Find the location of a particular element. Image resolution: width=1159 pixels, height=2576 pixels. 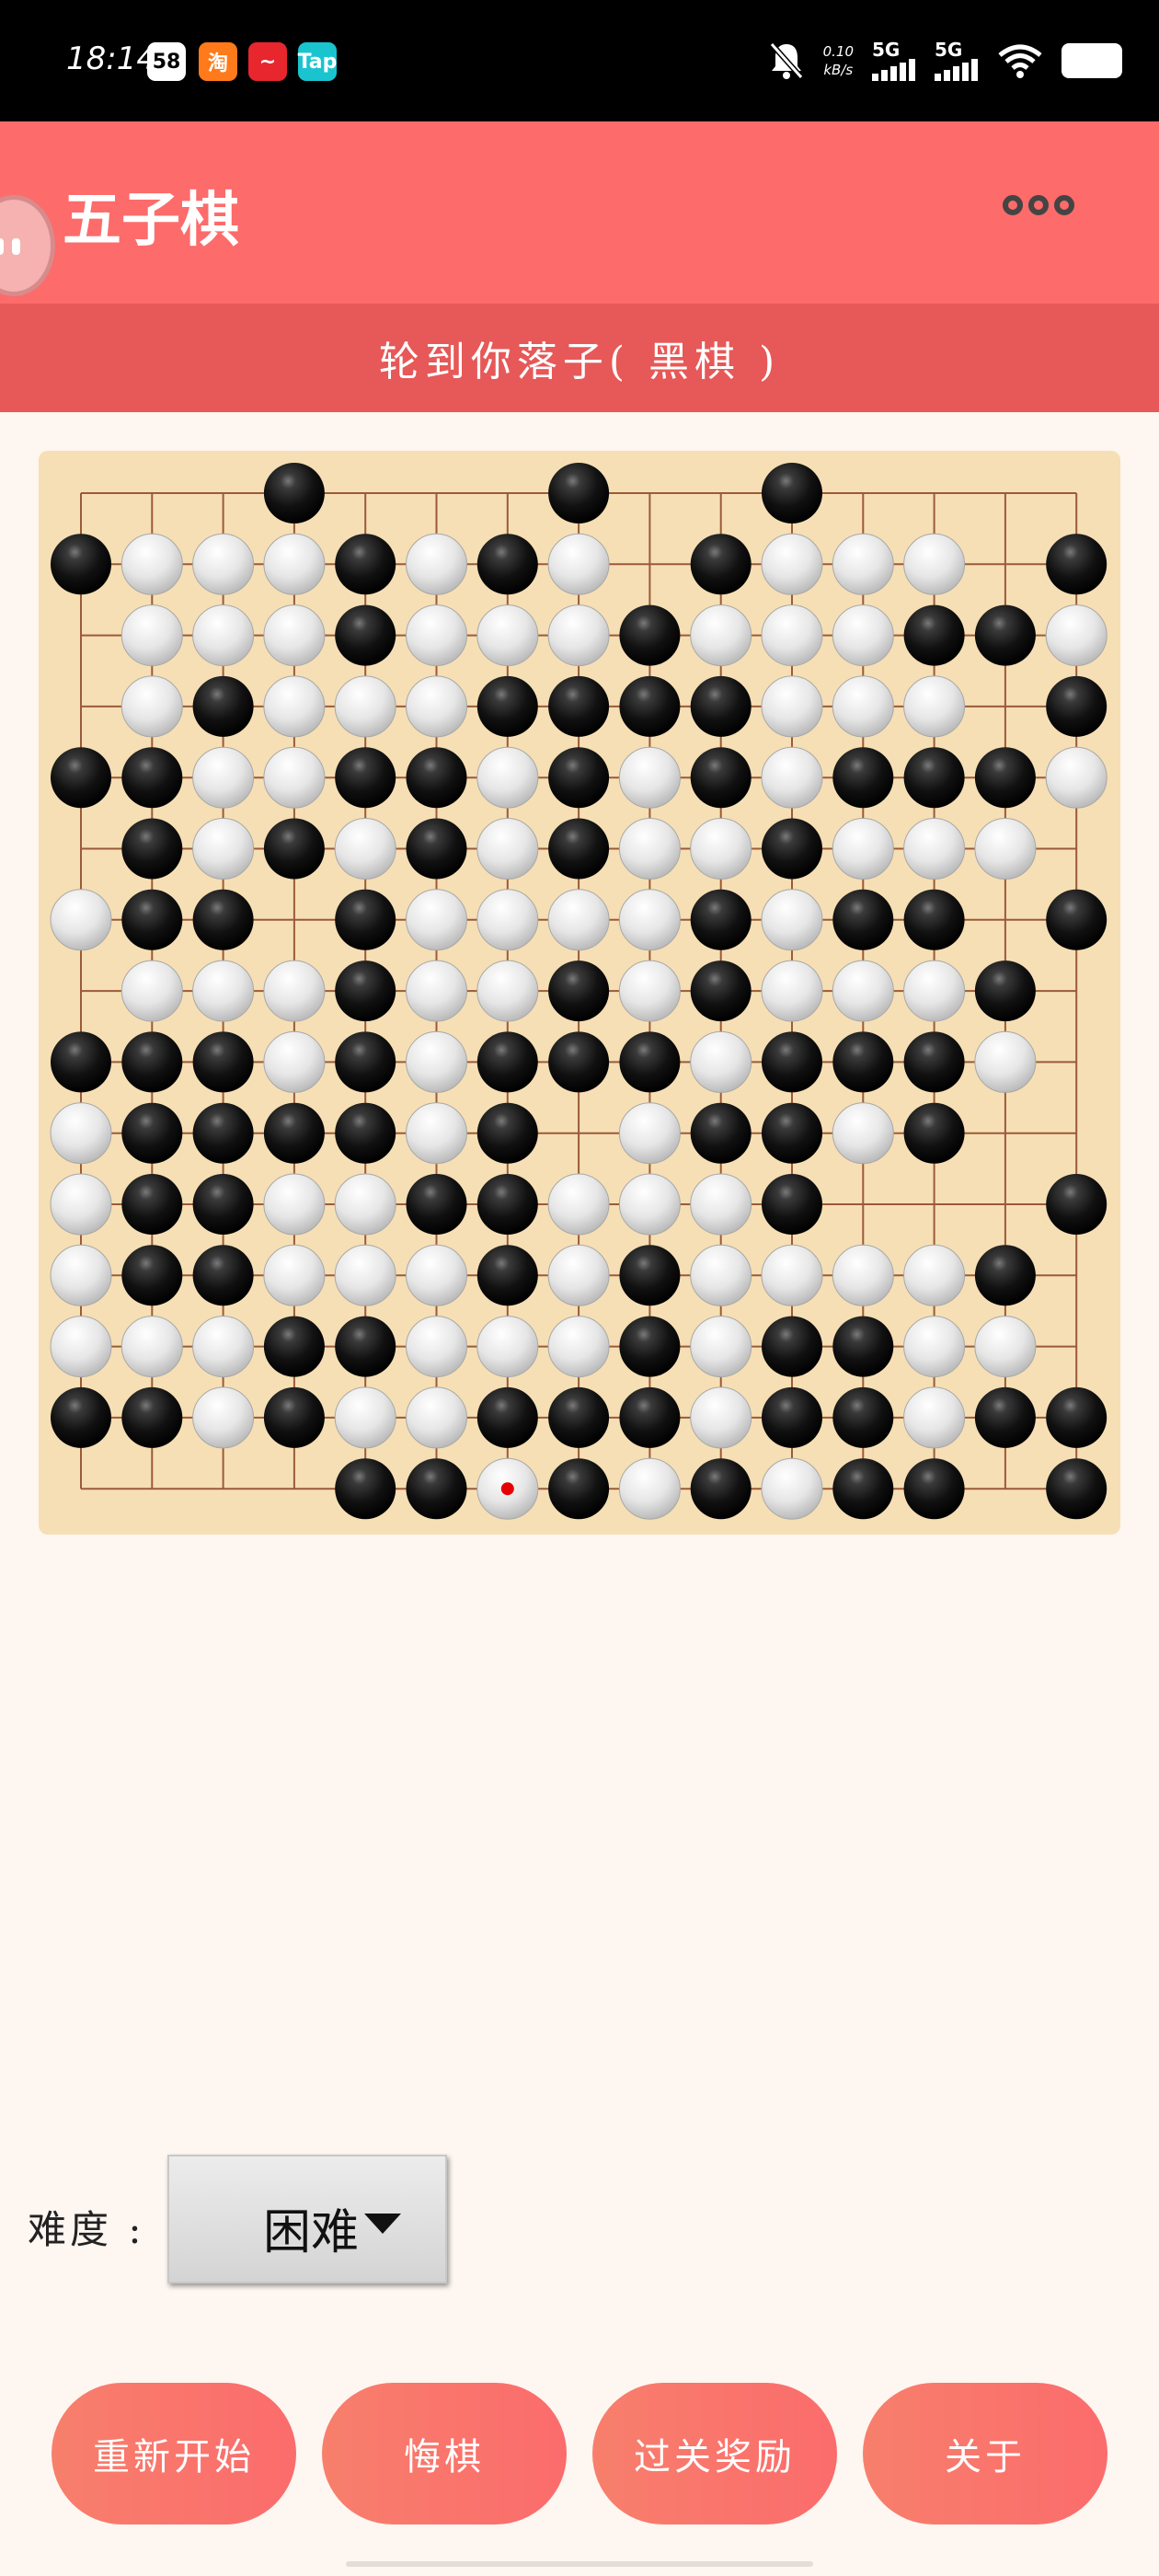

app-58-icon: 58 is located at coordinates (166, 61).